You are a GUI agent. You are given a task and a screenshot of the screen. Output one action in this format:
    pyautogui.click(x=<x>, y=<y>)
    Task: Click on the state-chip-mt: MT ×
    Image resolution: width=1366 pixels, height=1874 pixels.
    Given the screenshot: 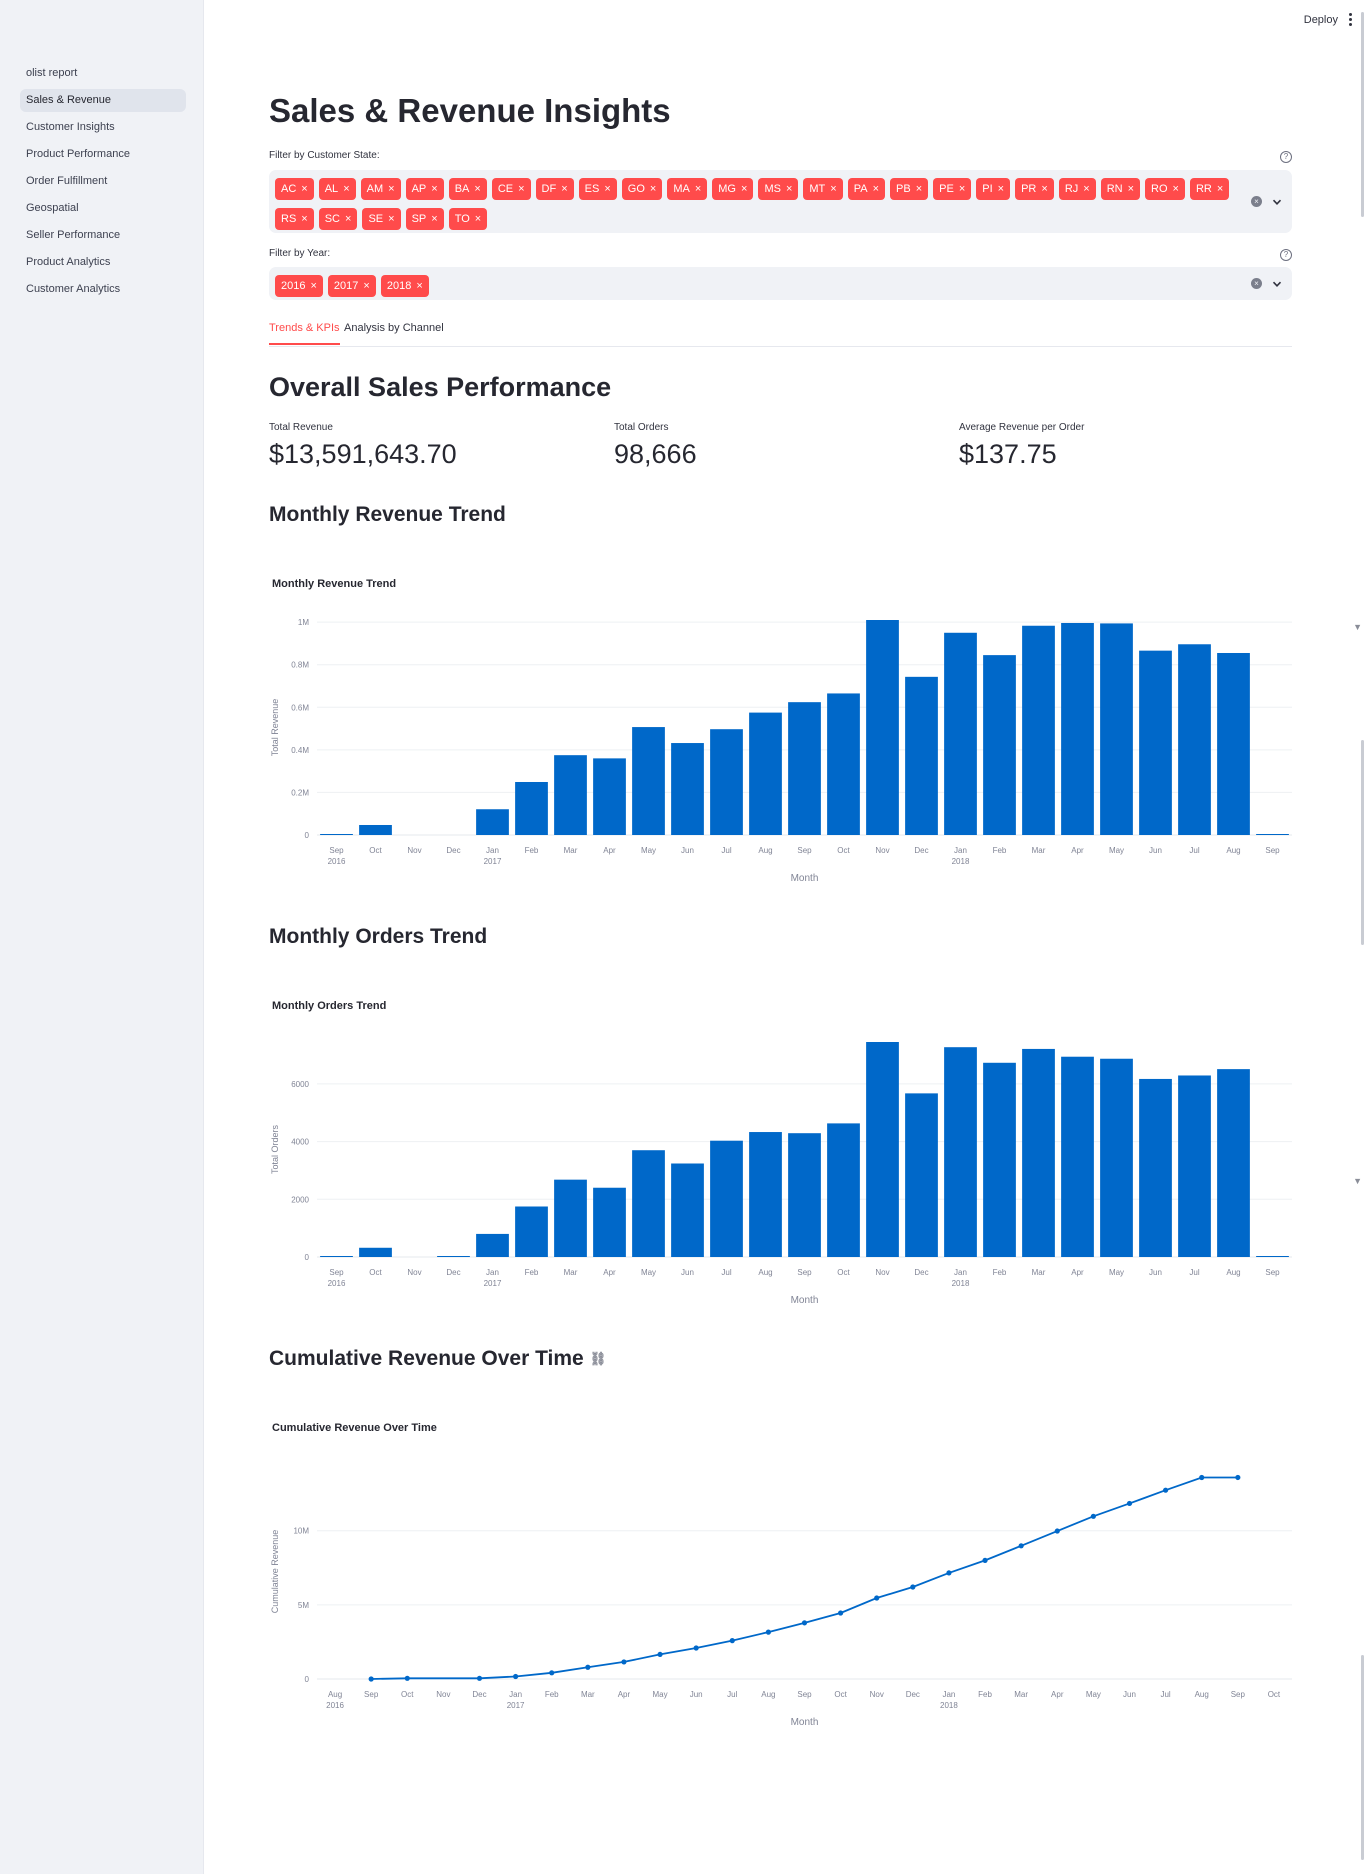 What is the action you would take?
    pyautogui.click(x=823, y=189)
    